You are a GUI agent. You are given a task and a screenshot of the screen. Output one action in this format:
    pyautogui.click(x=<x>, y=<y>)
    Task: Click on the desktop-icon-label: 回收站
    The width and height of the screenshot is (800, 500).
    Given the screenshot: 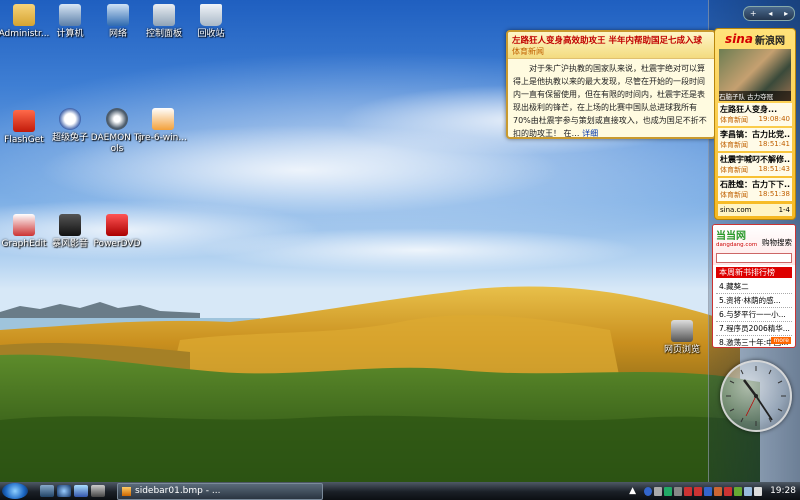 What is the action you would take?
    pyautogui.click(x=211, y=34)
    